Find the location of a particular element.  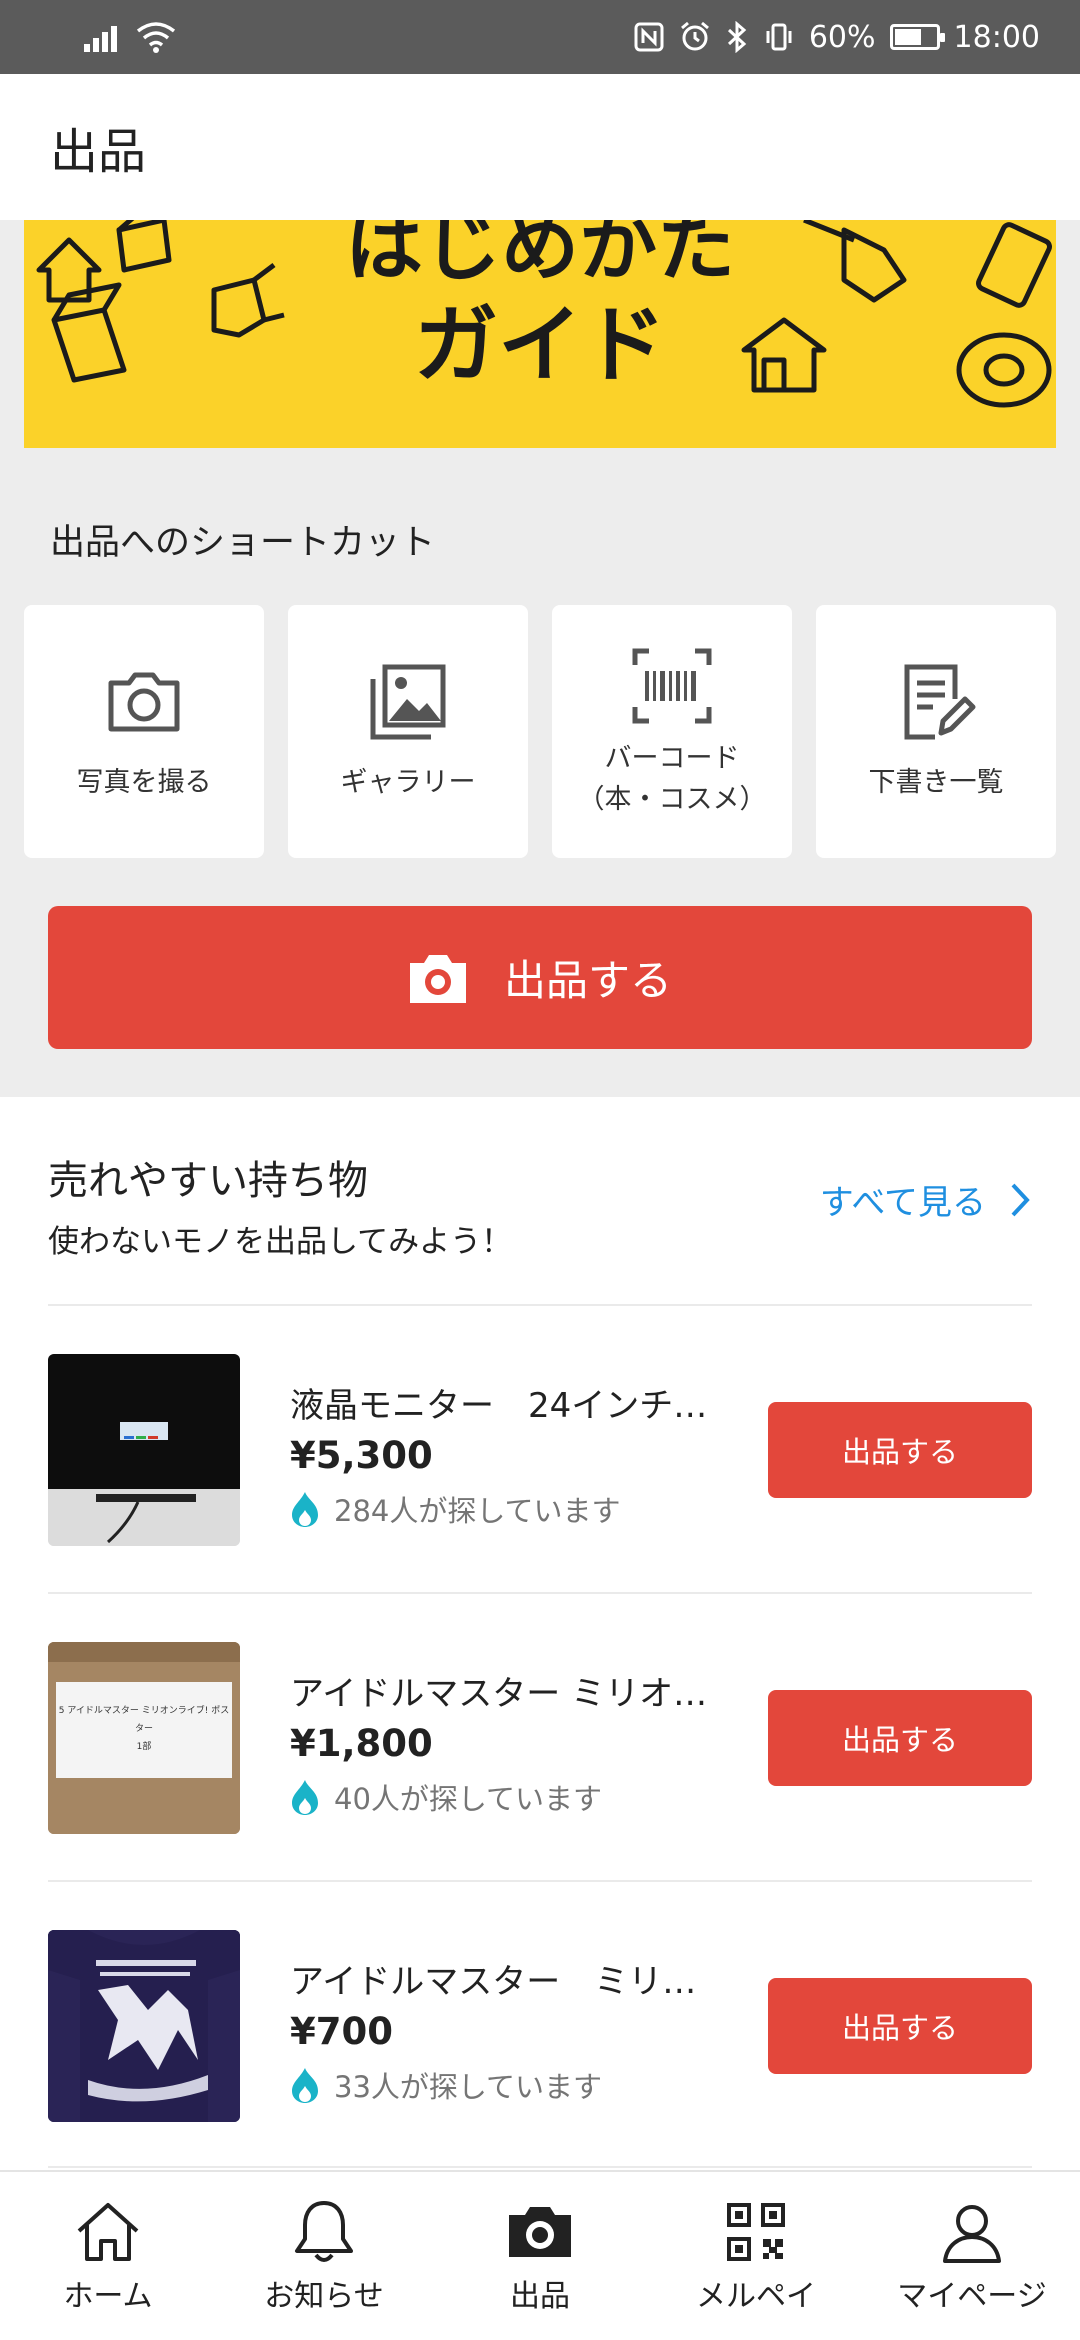

item-demand: 33人が探しています is located at coordinates (446, 2085).